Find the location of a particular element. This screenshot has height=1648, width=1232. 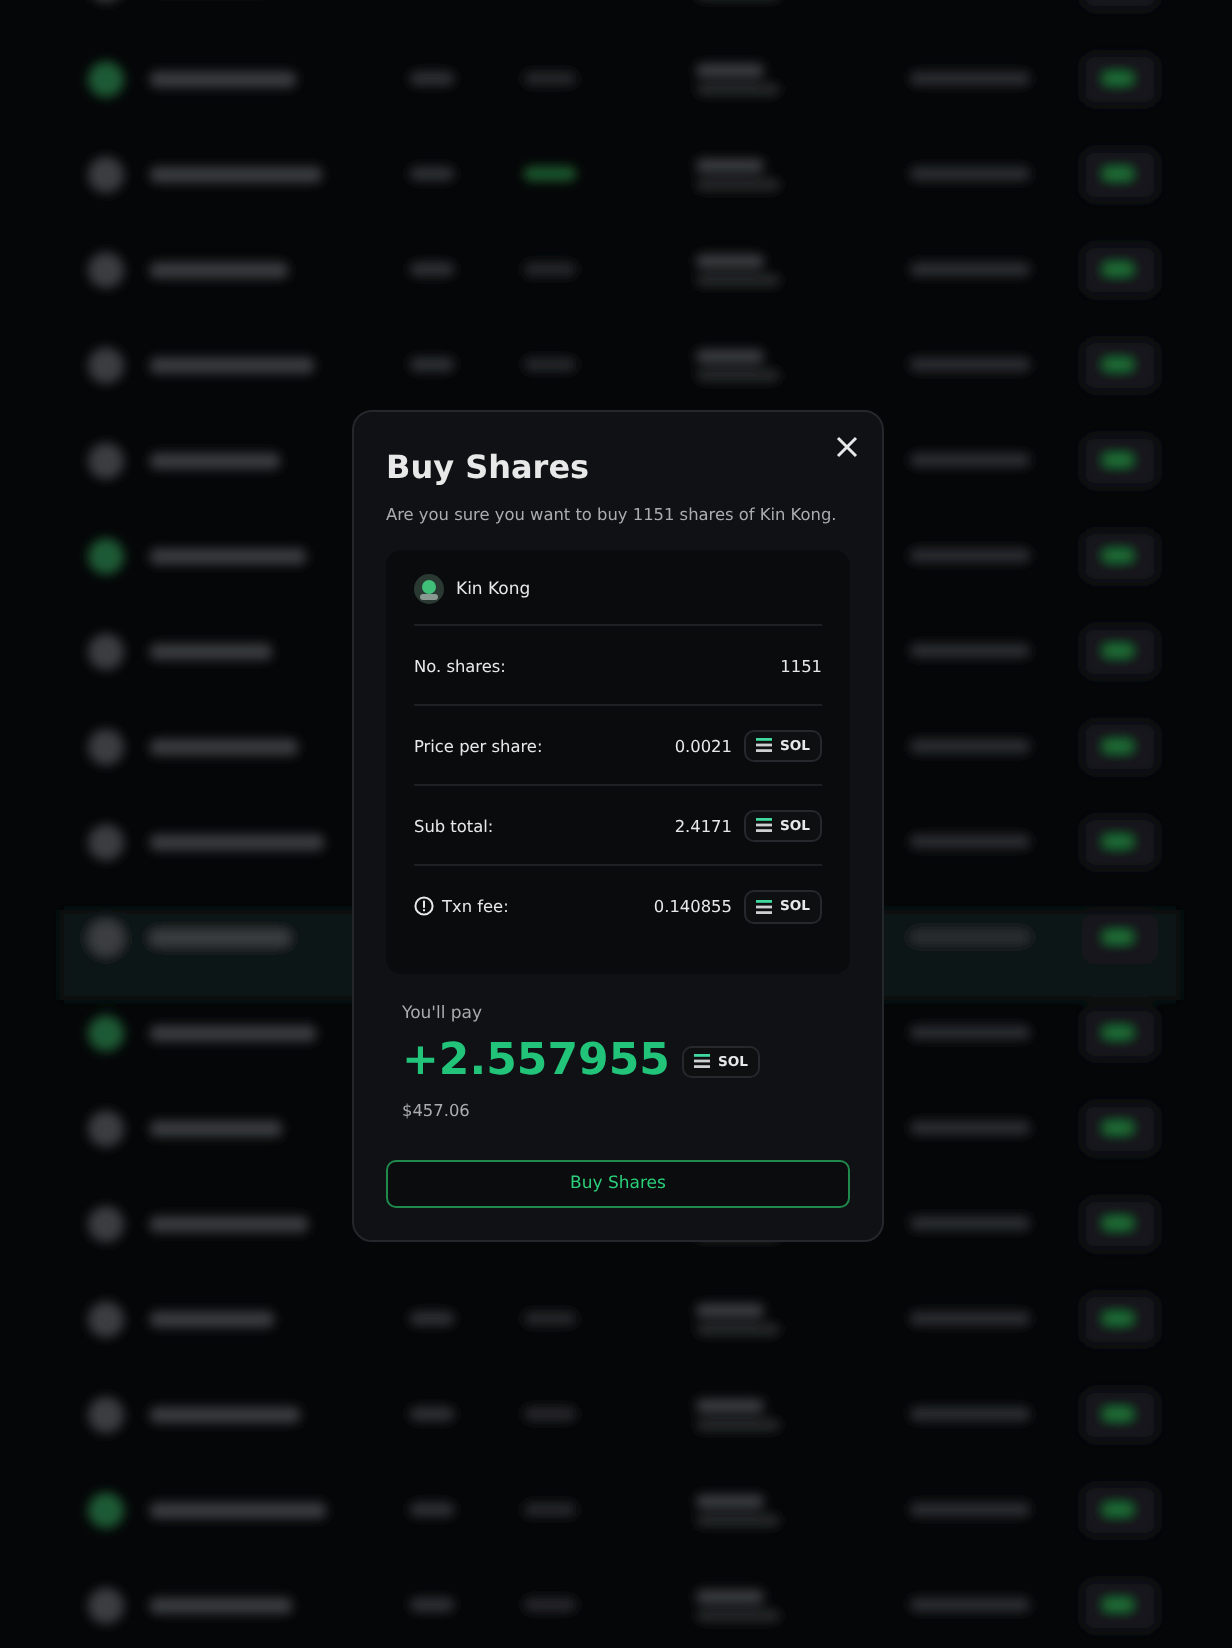

dialog-title: Buy Shares is located at coordinates (489, 467).